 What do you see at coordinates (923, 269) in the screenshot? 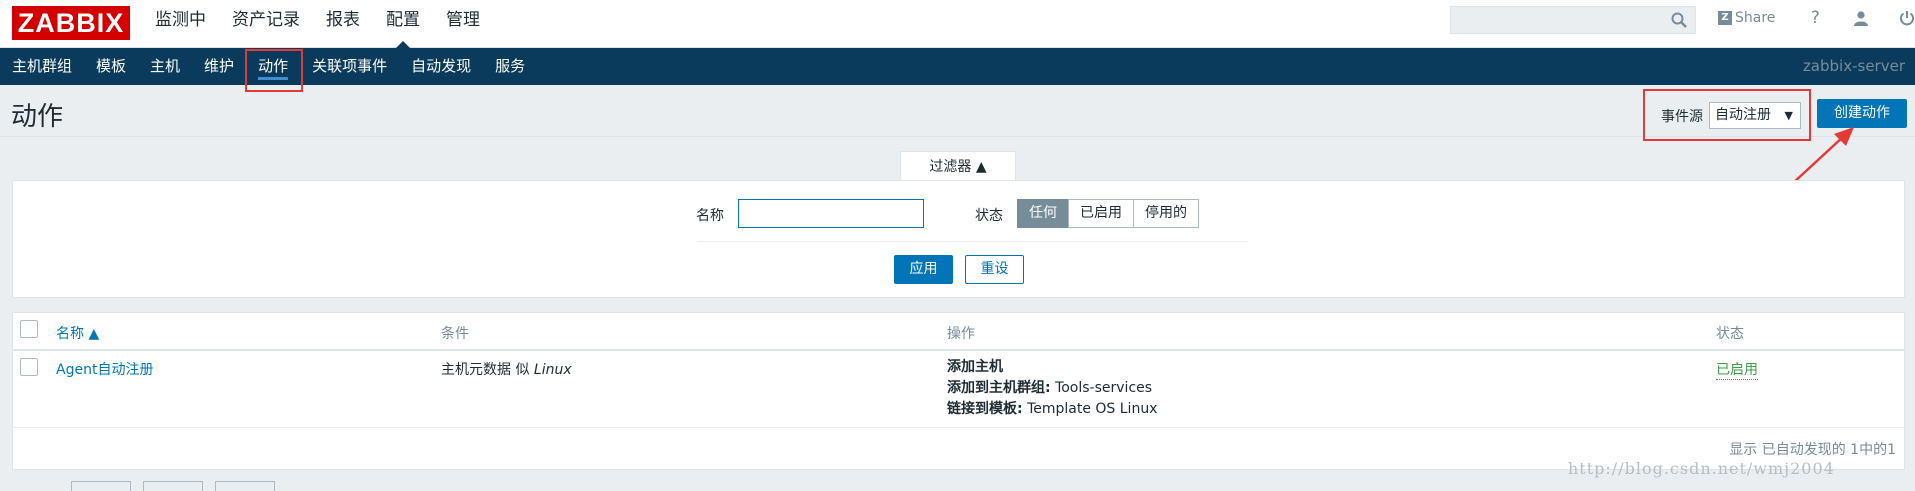
I see `apply-button: 应用` at bounding box center [923, 269].